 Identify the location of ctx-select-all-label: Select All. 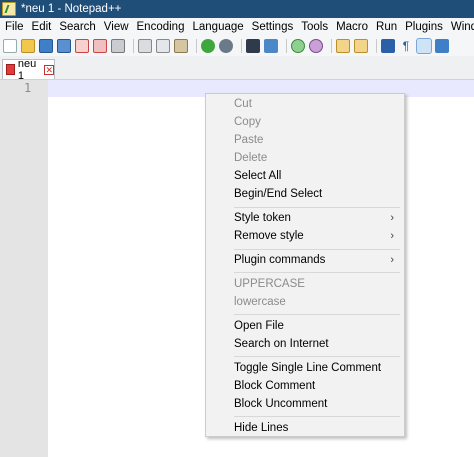
(258, 176).